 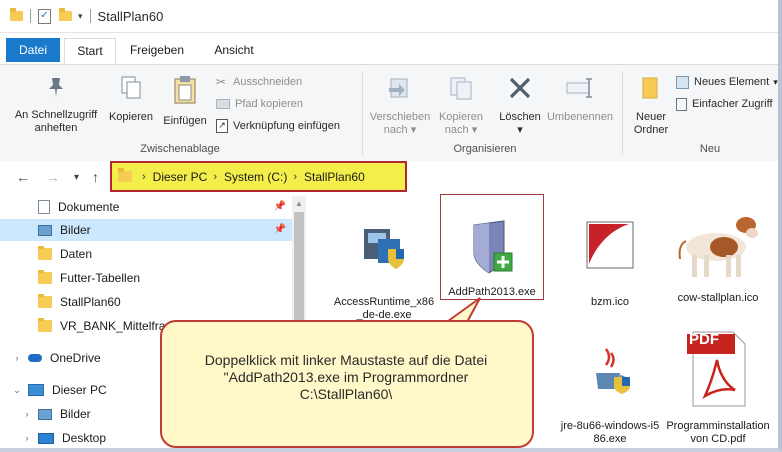 What do you see at coordinates (157, 50) in the screenshot?
I see `tab-freigeben: Freigeben` at bounding box center [157, 50].